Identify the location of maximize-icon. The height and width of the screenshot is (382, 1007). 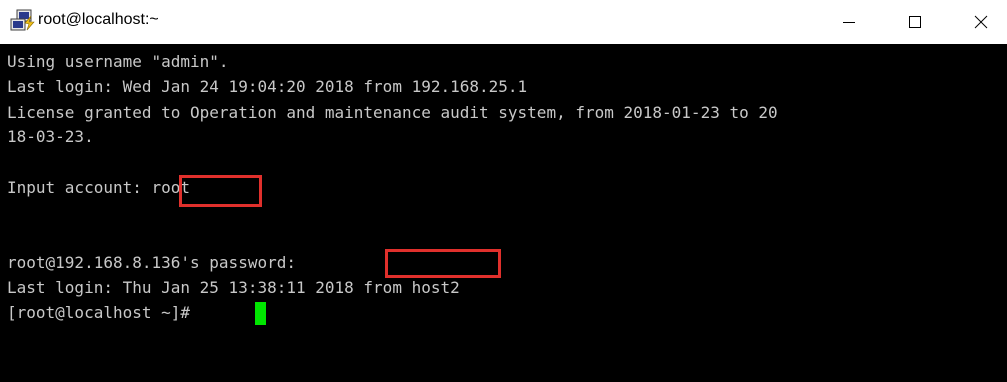
(915, 22).